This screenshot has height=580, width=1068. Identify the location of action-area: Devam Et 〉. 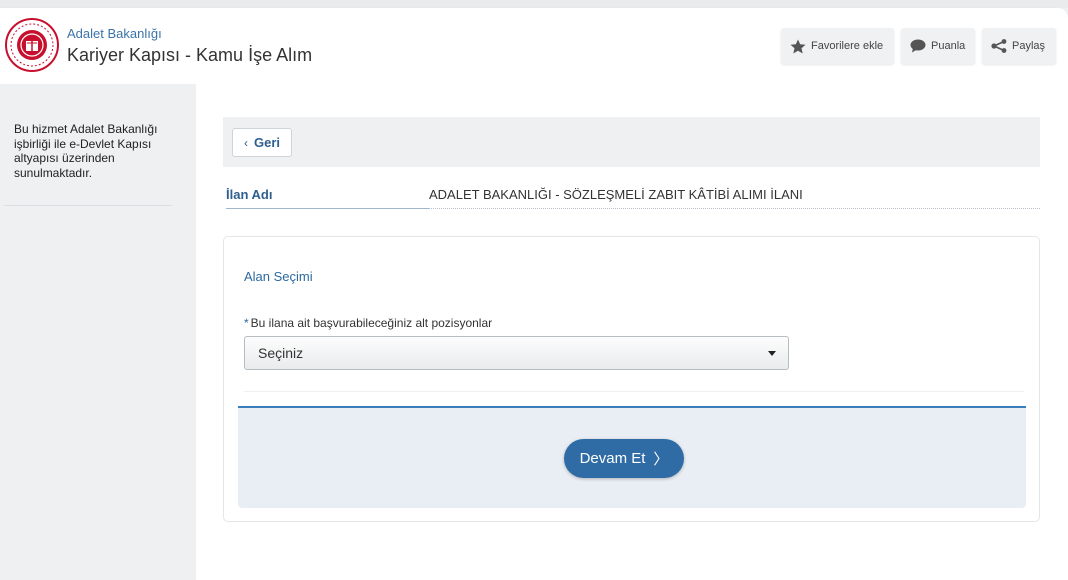
(632, 457).